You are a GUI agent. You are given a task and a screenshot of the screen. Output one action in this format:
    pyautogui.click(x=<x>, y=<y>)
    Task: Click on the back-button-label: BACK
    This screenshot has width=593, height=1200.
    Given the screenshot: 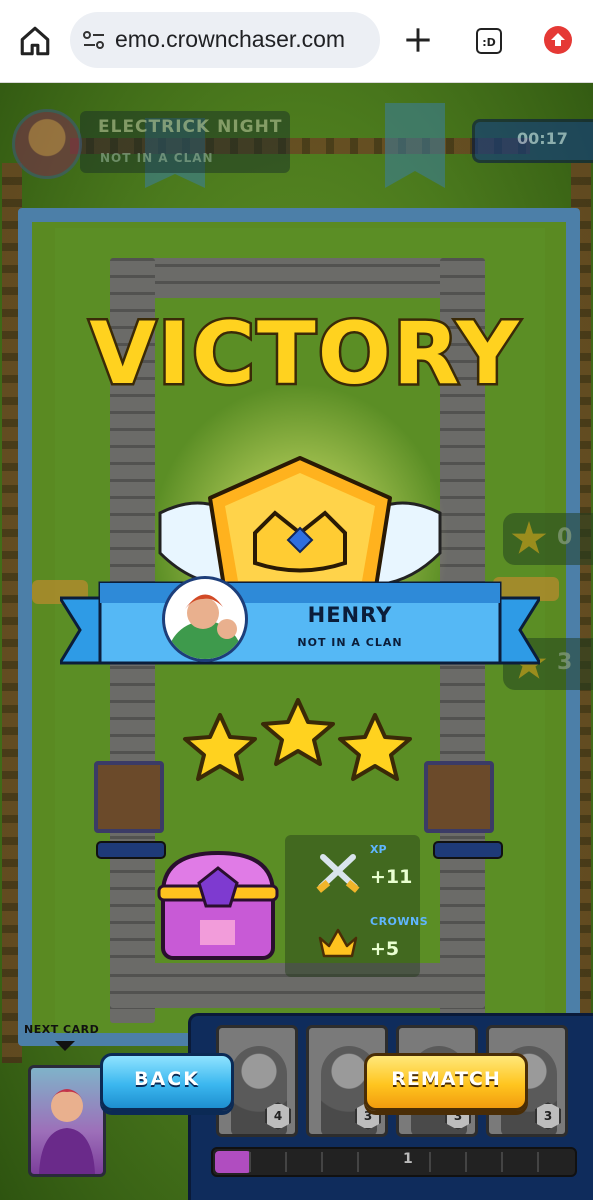 What is the action you would take?
    pyautogui.click(x=167, y=1079)
    